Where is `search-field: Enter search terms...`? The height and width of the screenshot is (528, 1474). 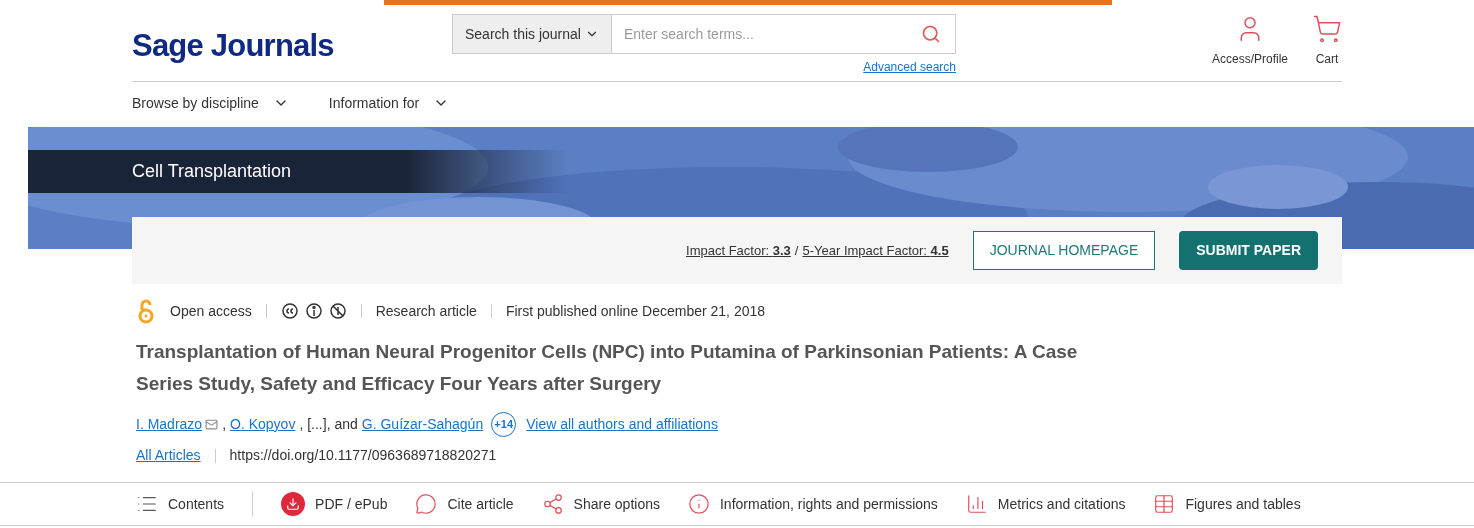 search-field: Enter search terms... is located at coordinates (766, 34).